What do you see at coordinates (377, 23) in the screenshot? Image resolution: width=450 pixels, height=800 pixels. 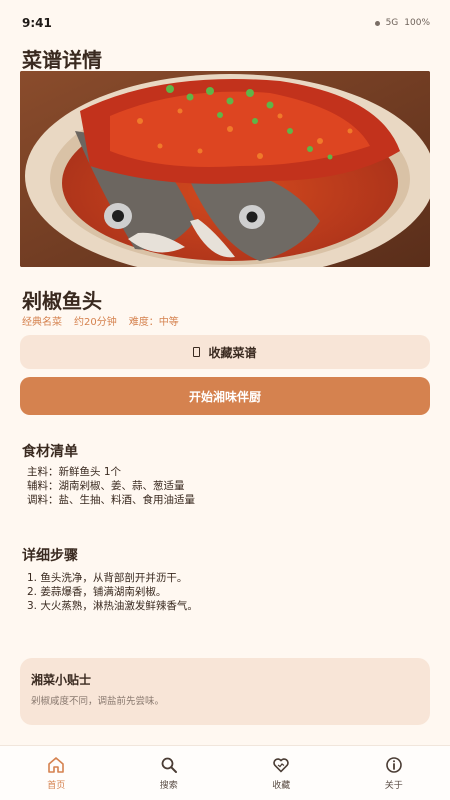 I see `signal-dot-icon` at bounding box center [377, 23].